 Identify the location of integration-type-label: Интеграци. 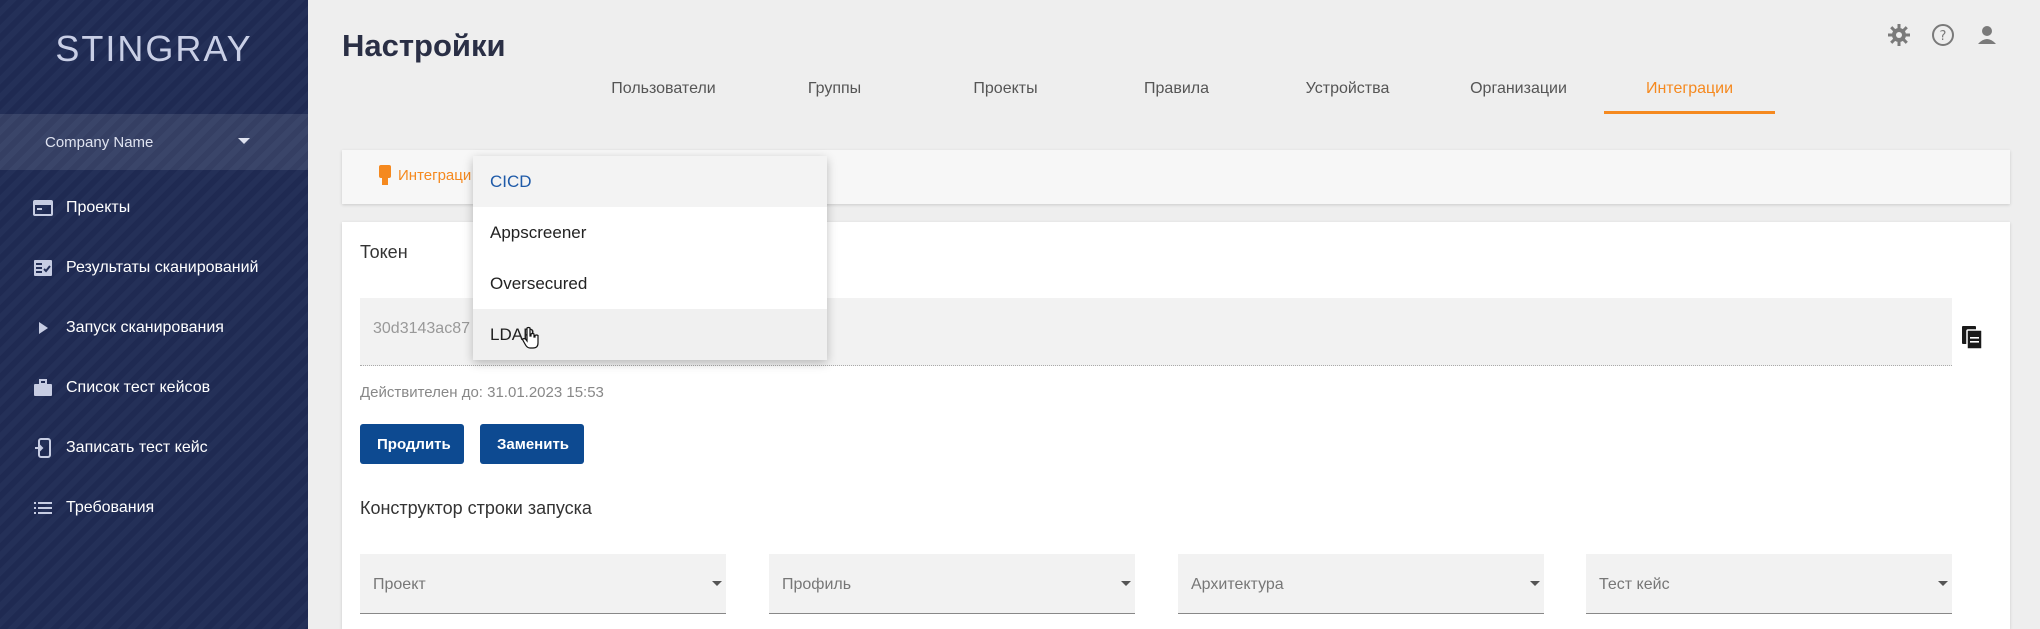
(435, 175).